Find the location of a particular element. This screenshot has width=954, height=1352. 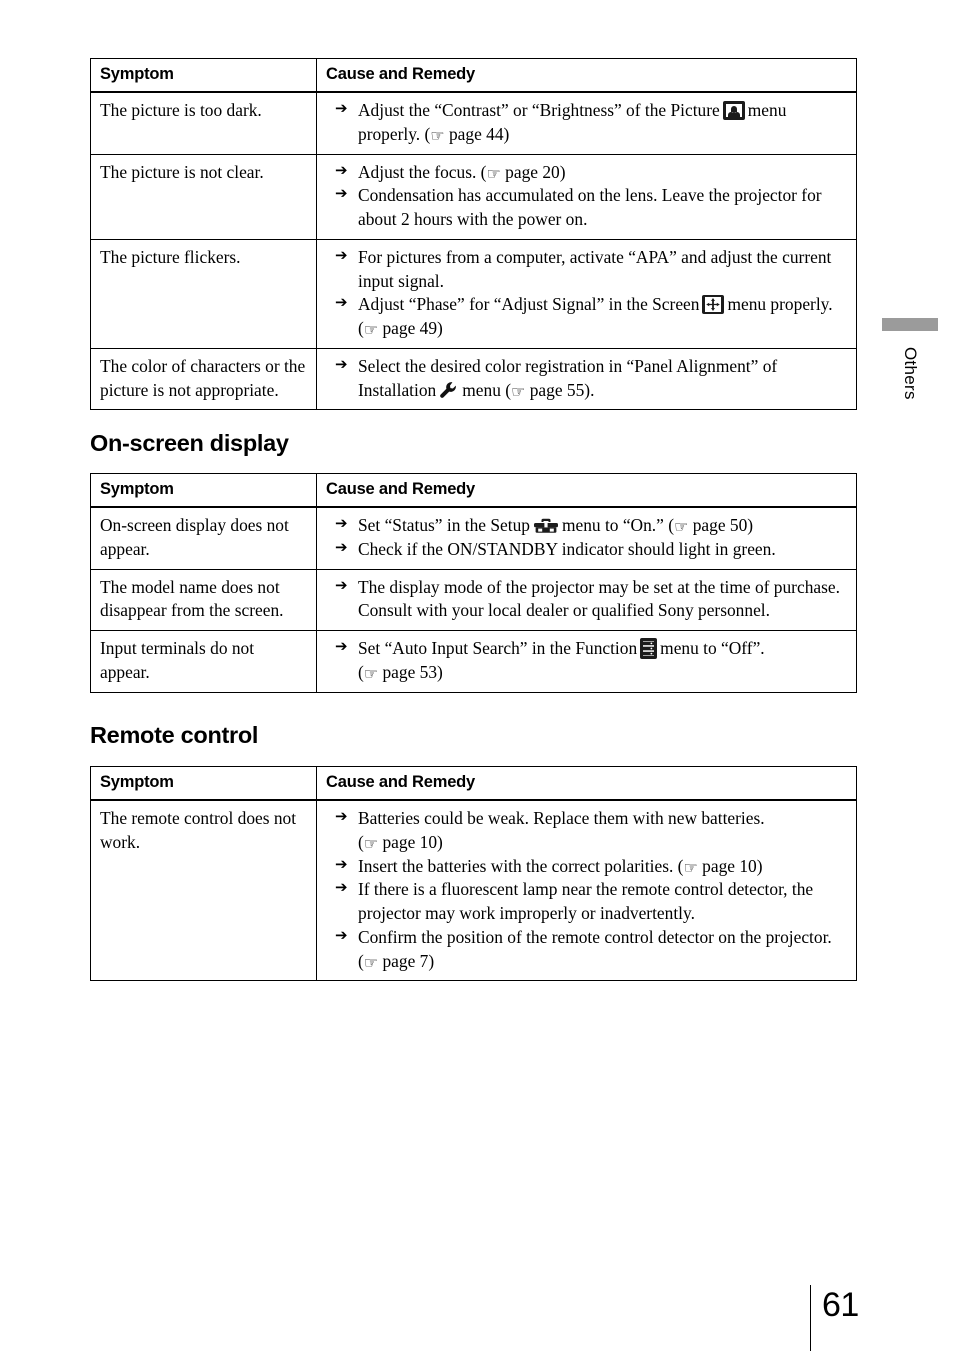

symptom-cell: On-screen display does not appear. is located at coordinates (203, 538).